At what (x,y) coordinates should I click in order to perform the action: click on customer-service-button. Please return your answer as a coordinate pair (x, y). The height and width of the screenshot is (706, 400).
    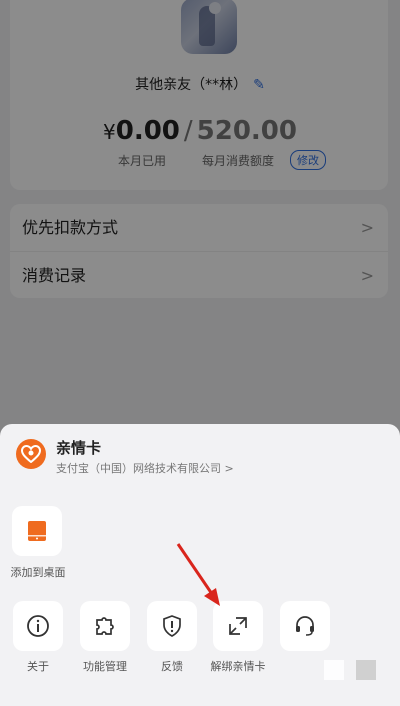
    Looking at the image, I should click on (305, 626).